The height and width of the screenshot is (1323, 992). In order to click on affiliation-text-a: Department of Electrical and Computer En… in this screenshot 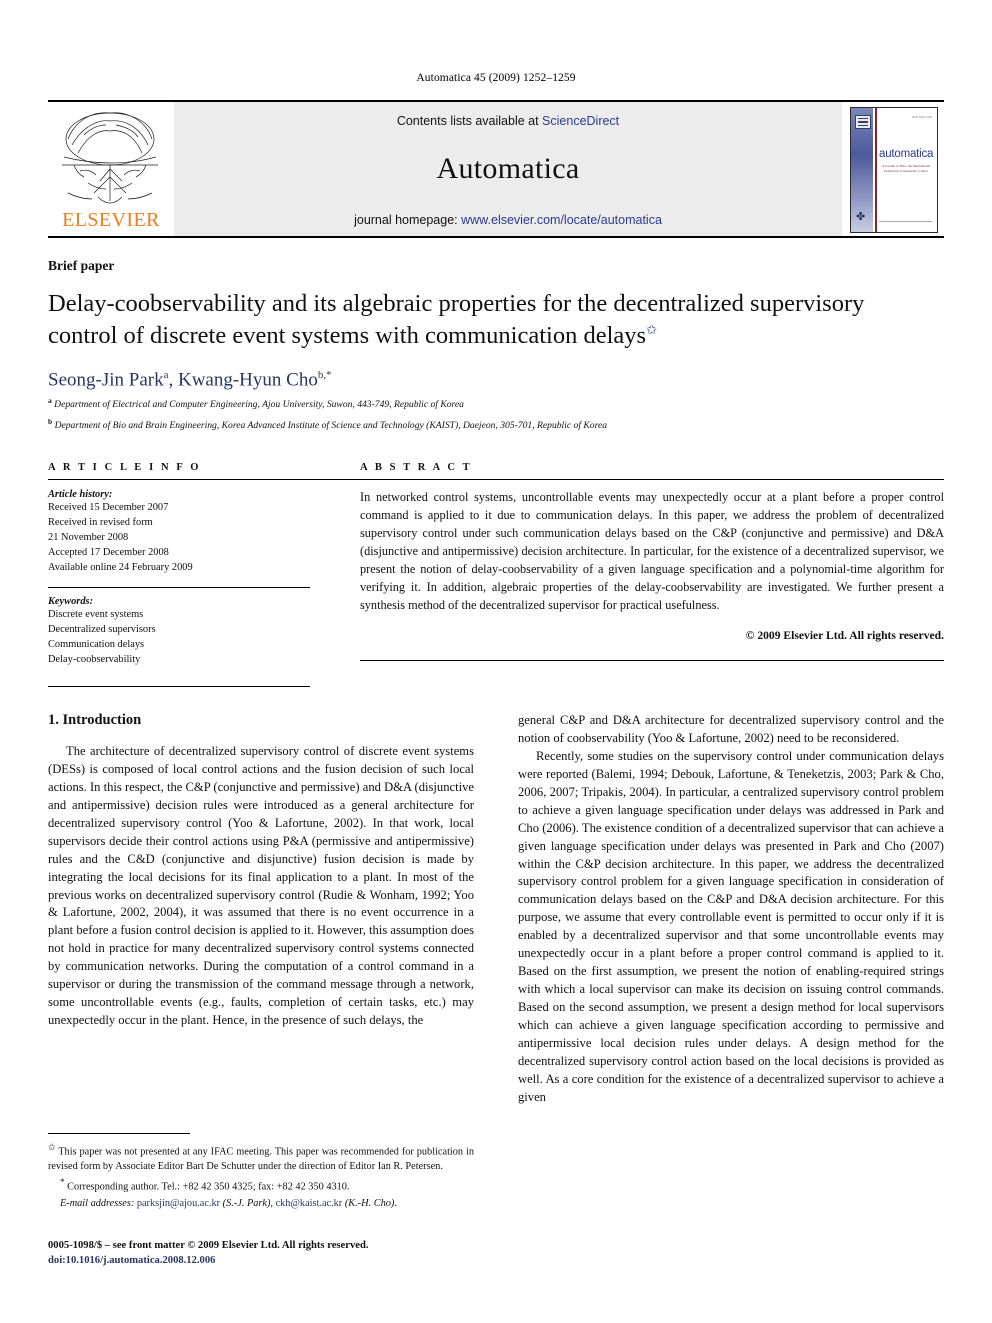, I will do `click(259, 405)`.